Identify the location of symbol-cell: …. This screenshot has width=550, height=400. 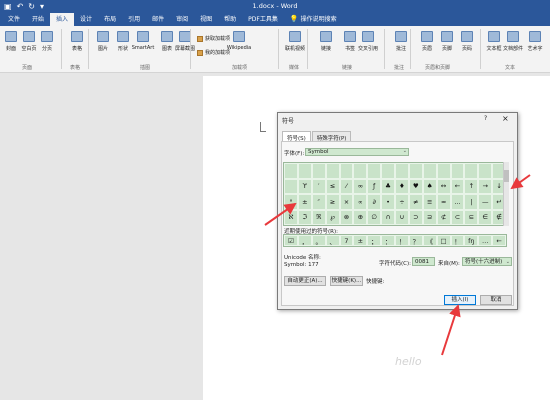
(457, 202).